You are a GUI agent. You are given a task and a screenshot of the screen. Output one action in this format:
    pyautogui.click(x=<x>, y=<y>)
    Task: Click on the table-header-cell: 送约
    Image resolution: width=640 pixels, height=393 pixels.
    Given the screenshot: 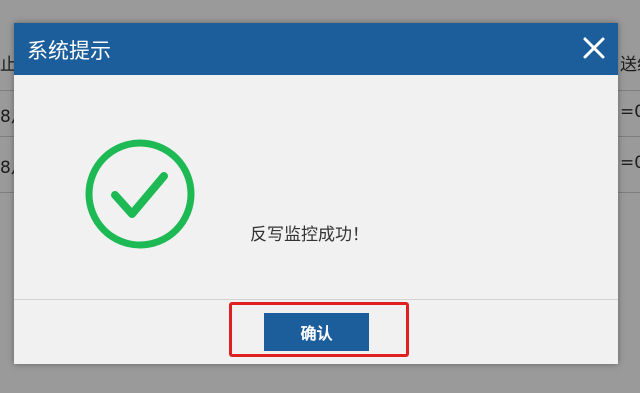 What is the action you would take?
    pyautogui.click(x=630, y=65)
    